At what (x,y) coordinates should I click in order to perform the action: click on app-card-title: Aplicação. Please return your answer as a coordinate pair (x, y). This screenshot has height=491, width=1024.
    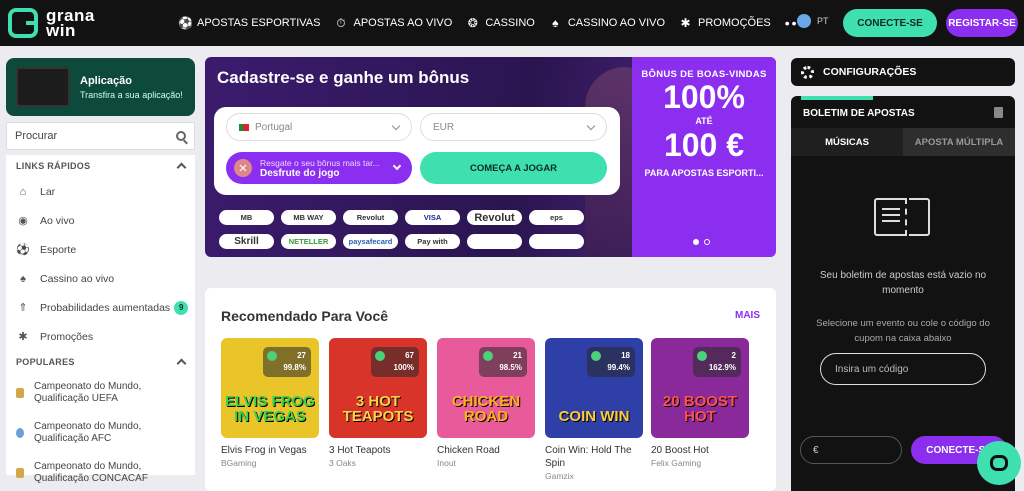
    Looking at the image, I should click on (106, 80).